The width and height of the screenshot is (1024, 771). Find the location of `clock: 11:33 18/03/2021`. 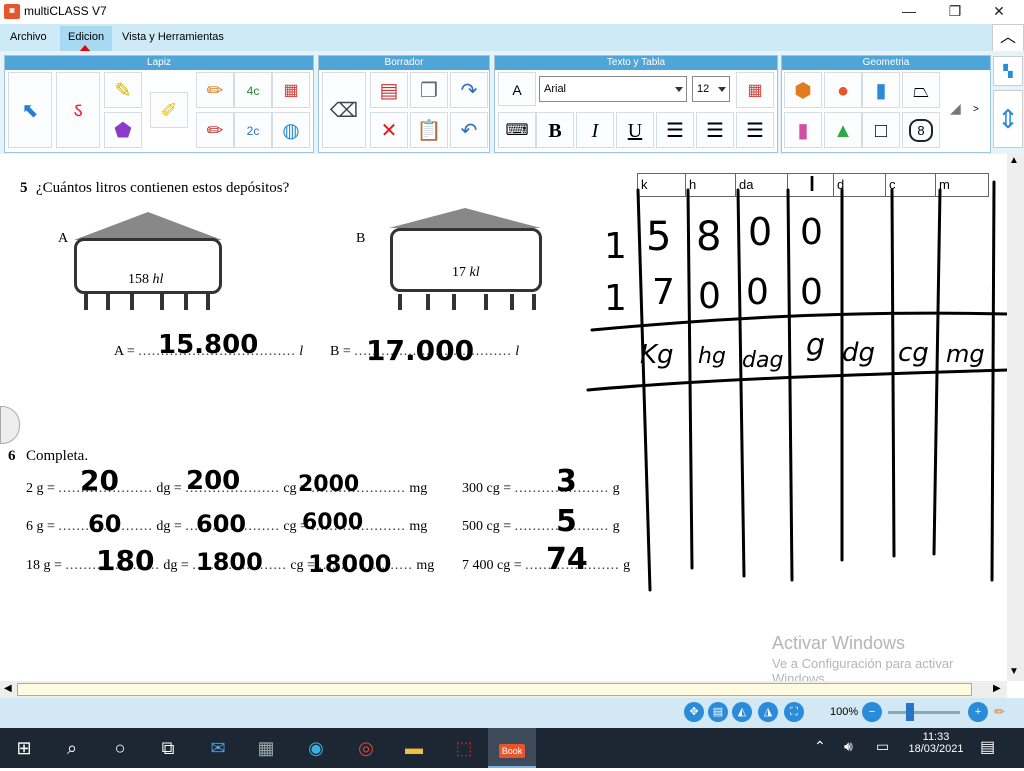

clock: 11:33 18/03/2021 is located at coordinates (936, 743).